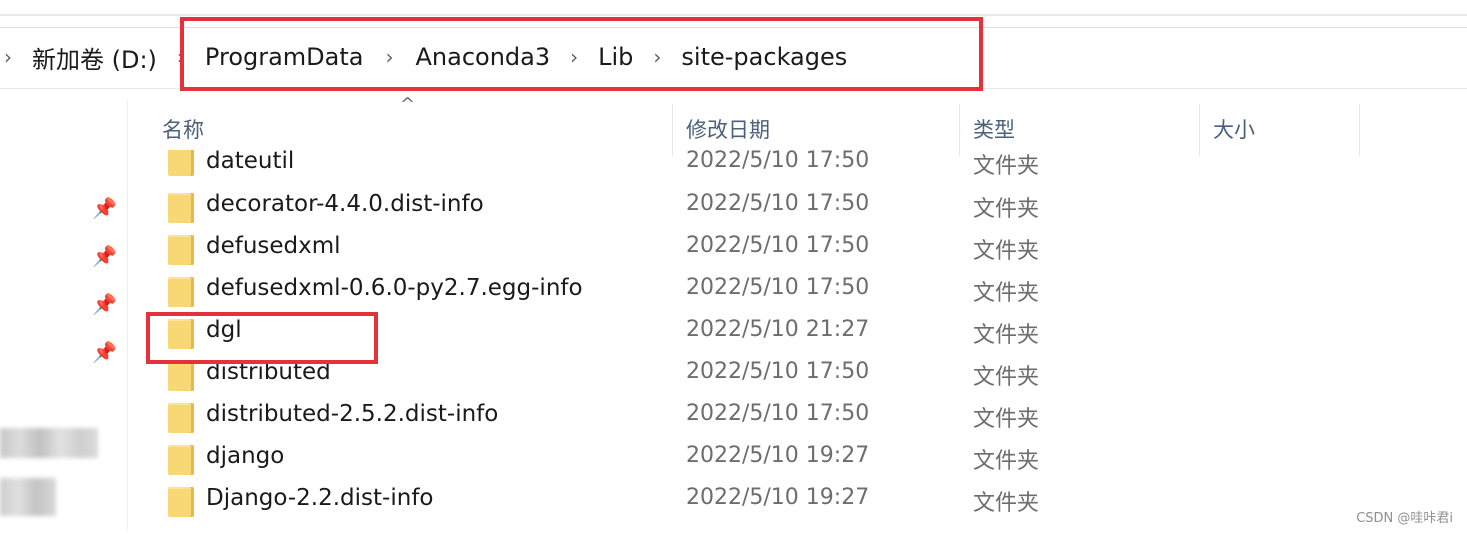 The image size is (1467, 534). I want to click on list-item: Django-2.2.dist-info 2022/5/10 19:27 文件夹, so click(733, 502).